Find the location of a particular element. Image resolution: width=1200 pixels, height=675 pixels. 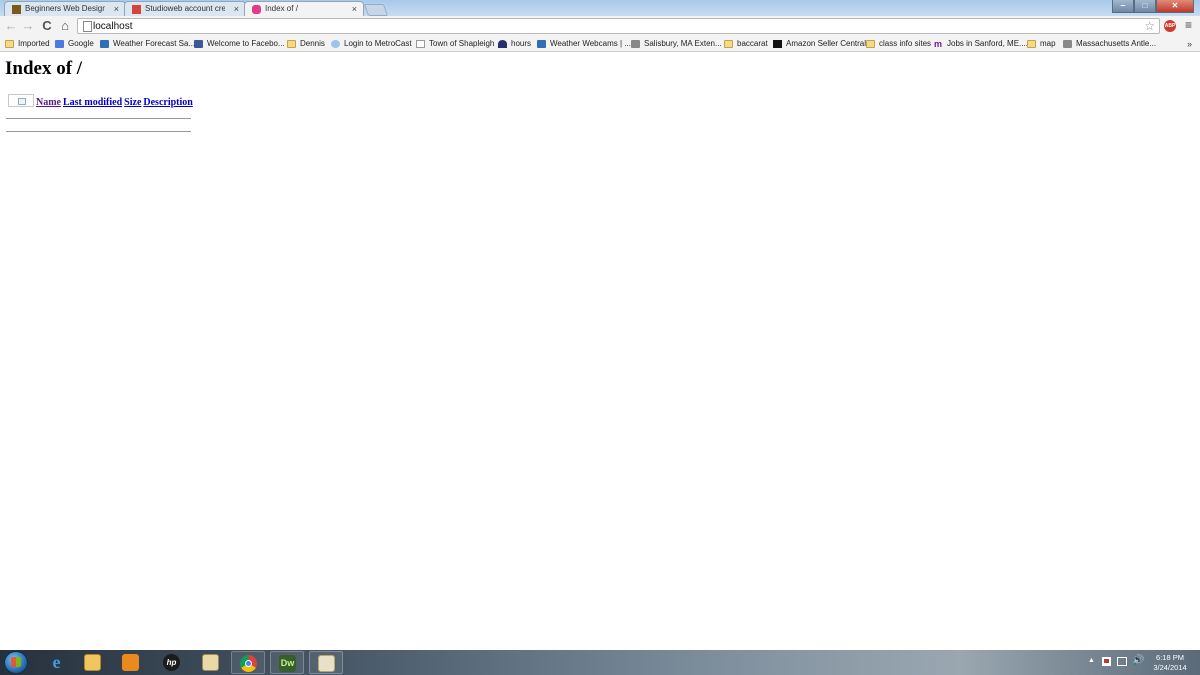

google-icon is located at coordinates (59, 44).